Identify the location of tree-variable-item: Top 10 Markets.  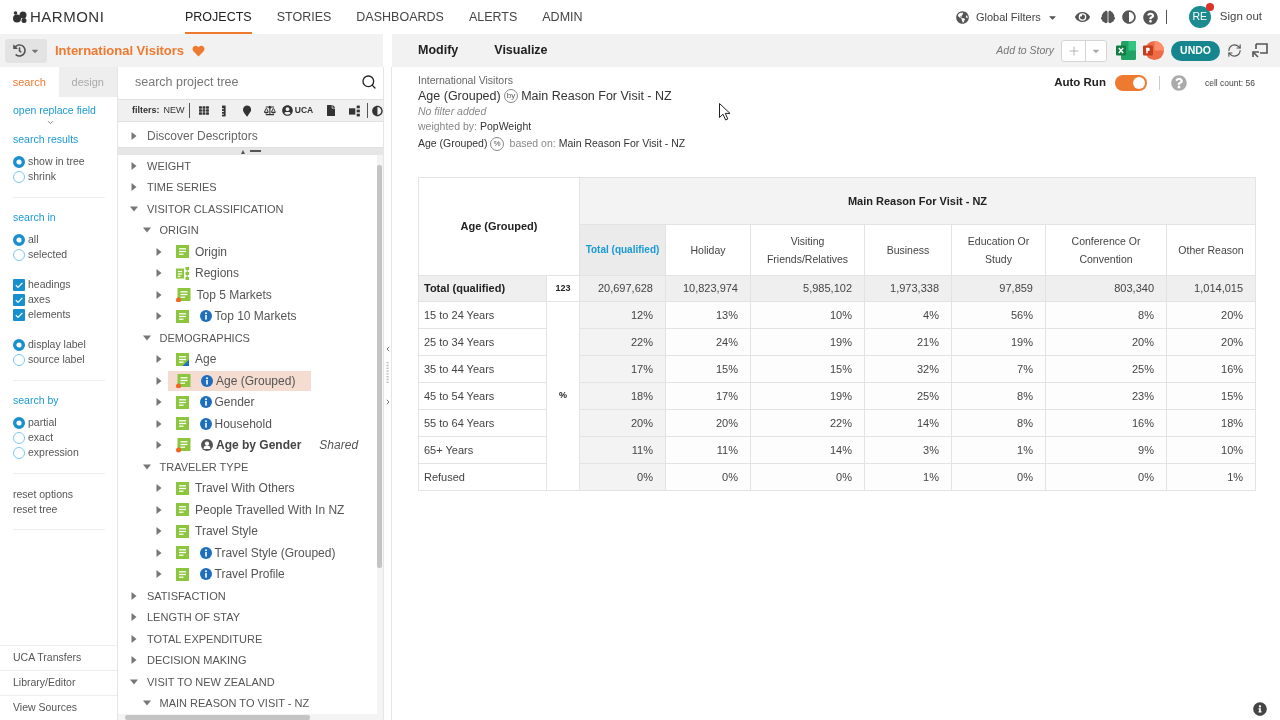
(240, 316).